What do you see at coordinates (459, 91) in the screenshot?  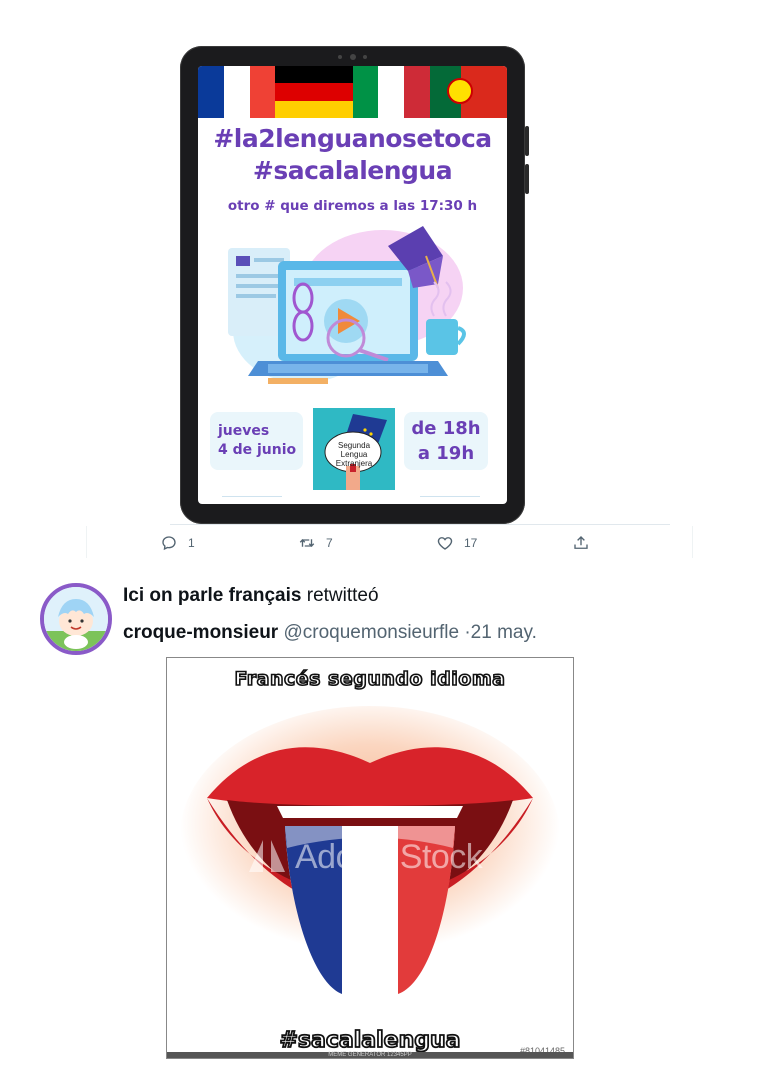 I see `portugal-emblem-icon` at bounding box center [459, 91].